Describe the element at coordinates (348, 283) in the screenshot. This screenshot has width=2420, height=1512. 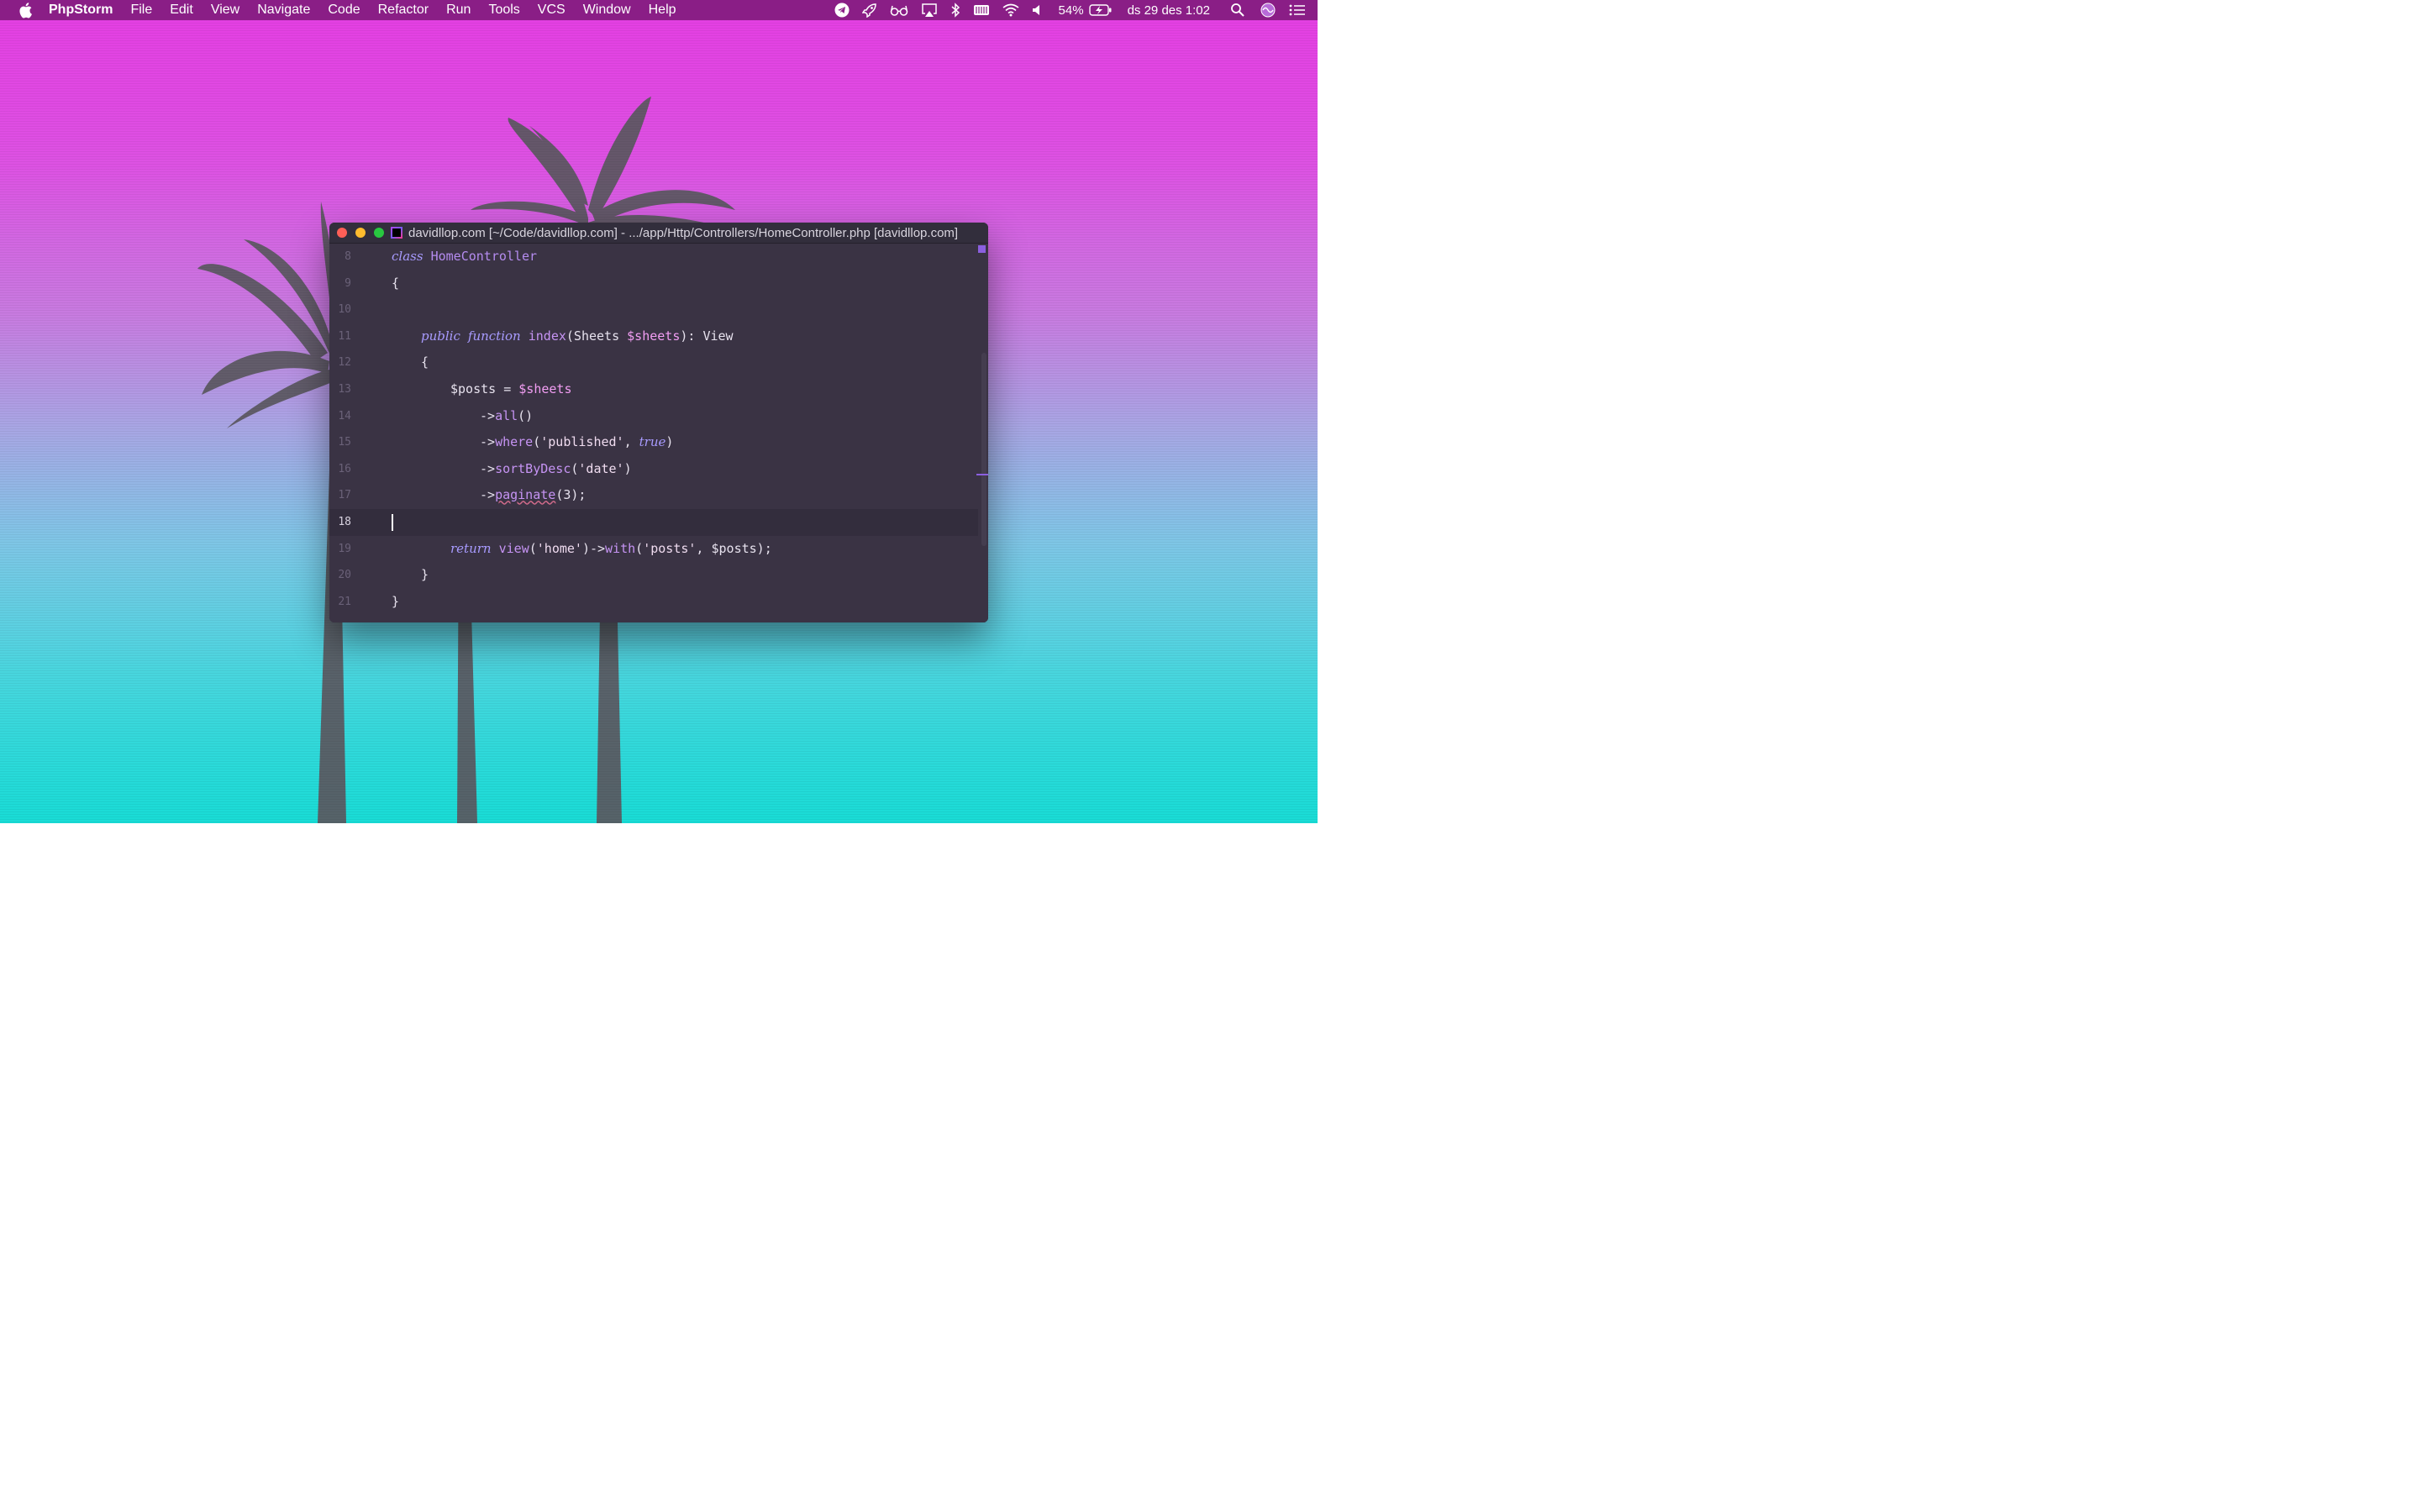
I see `line-number: 9` at that location.